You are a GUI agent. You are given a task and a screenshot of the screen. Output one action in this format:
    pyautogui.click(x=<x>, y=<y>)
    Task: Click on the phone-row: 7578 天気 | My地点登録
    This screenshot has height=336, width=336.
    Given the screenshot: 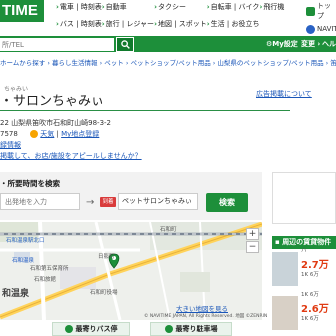 What is the action you would take?
    pyautogui.click(x=50, y=134)
    